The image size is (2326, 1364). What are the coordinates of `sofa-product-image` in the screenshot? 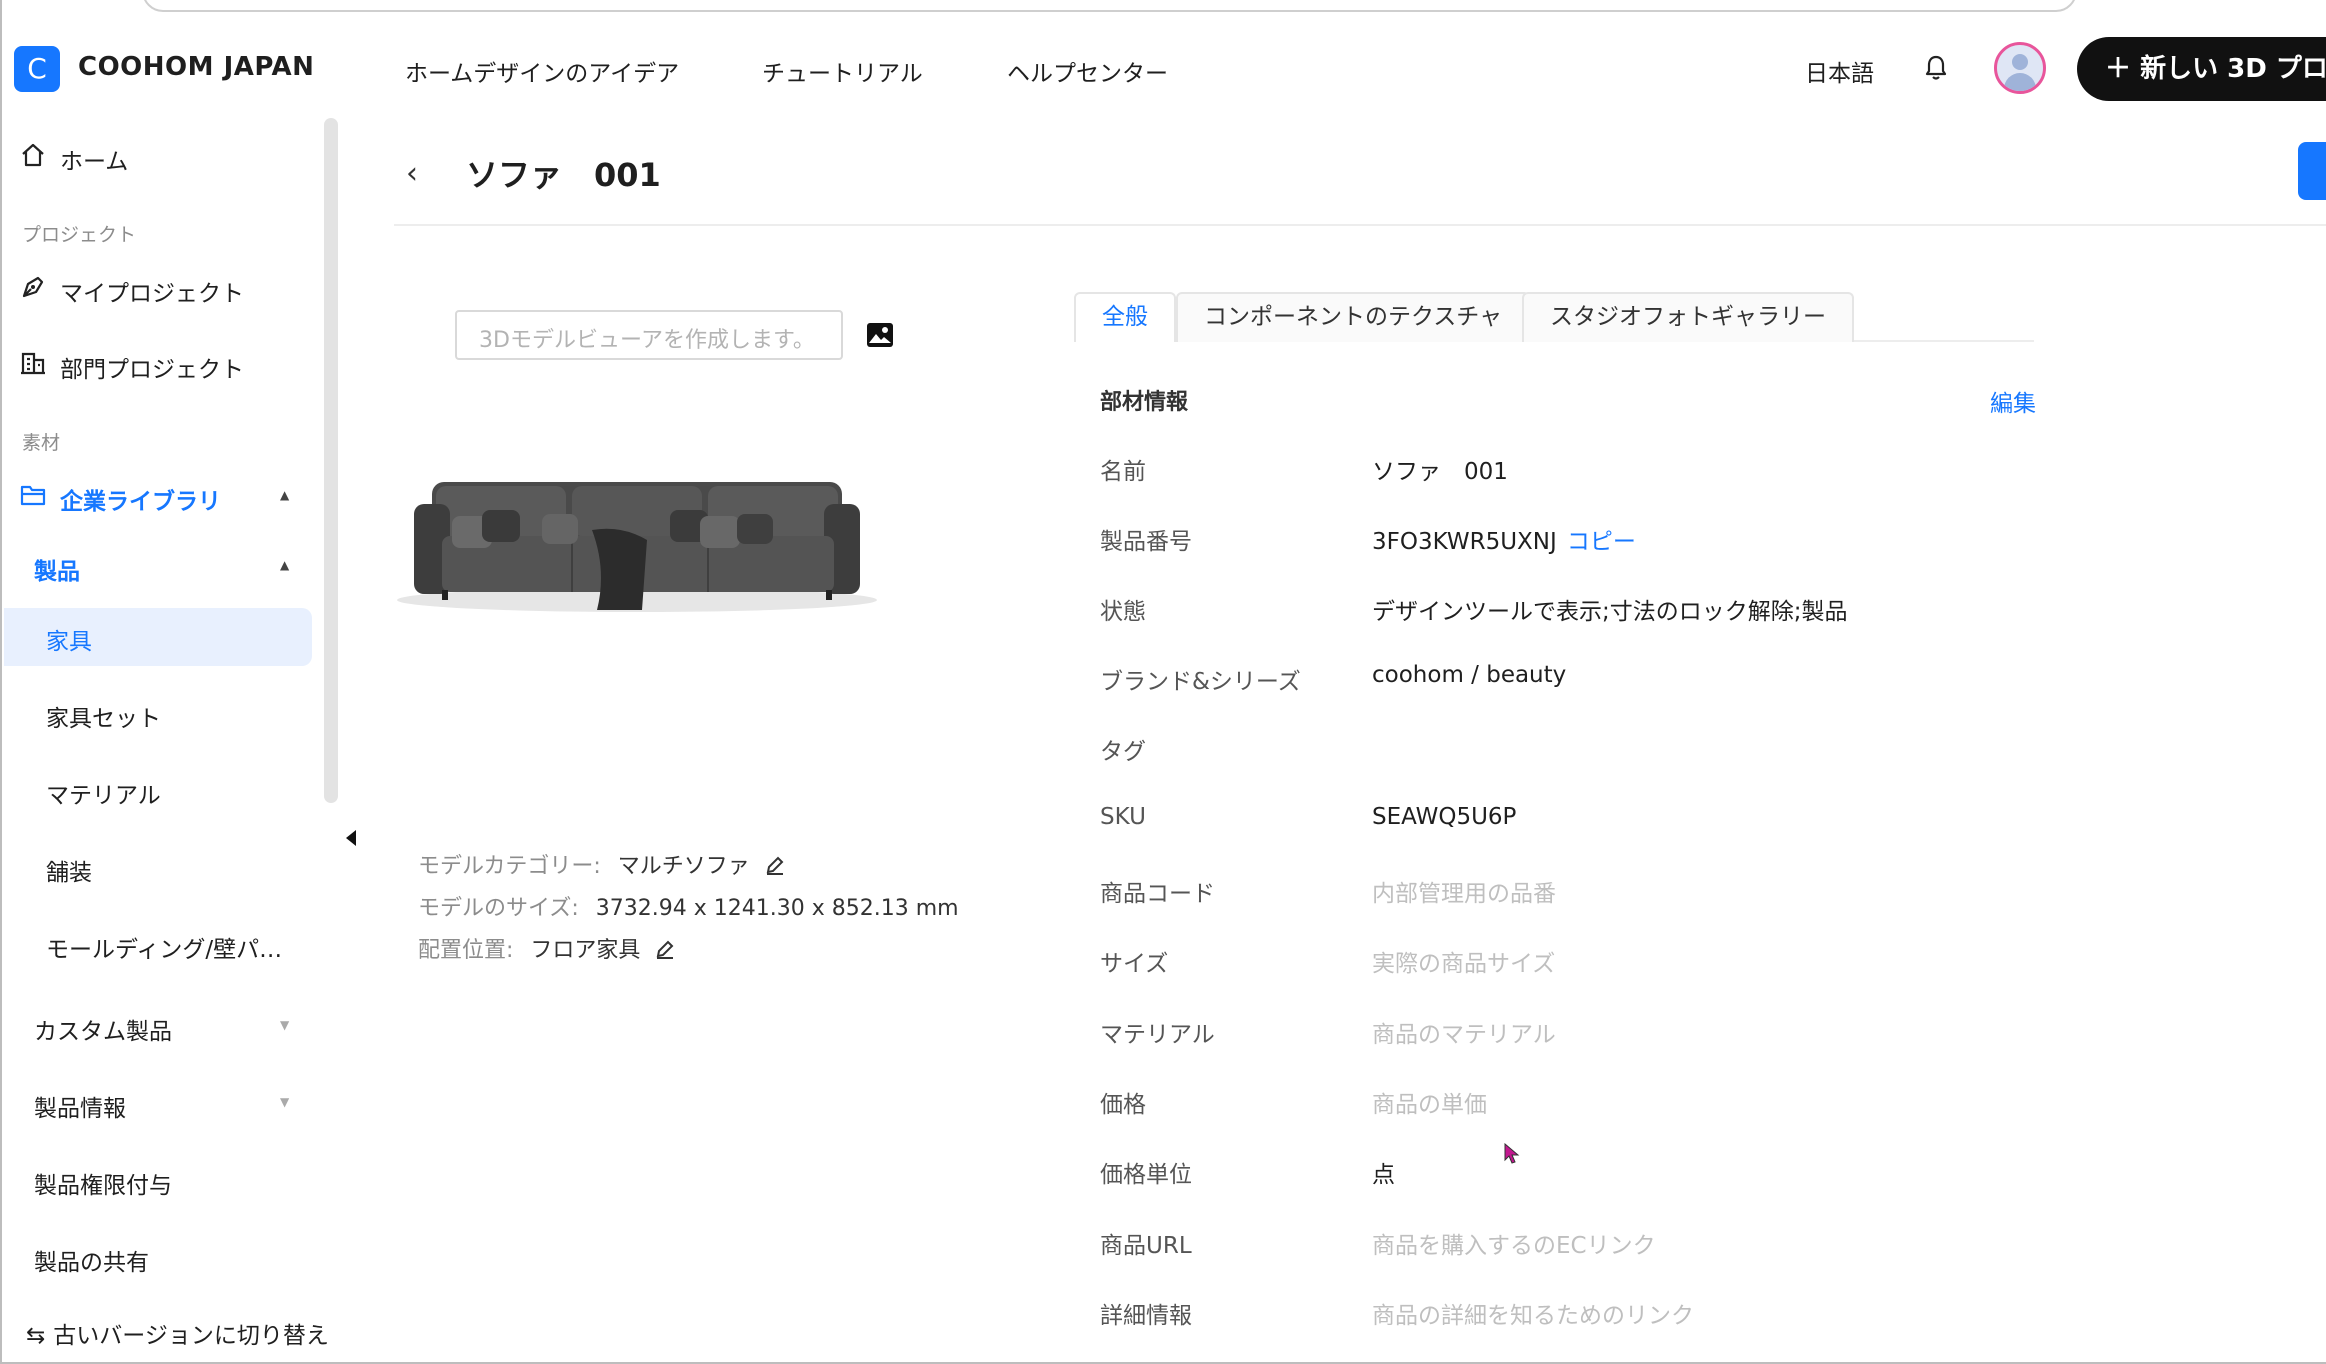 It's located at (637, 547).